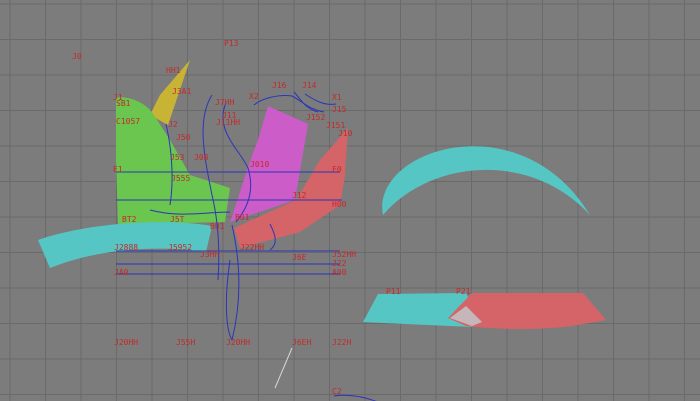  What do you see at coordinates (173, 124) in the screenshot?
I see `label-j2: J2` at bounding box center [173, 124].